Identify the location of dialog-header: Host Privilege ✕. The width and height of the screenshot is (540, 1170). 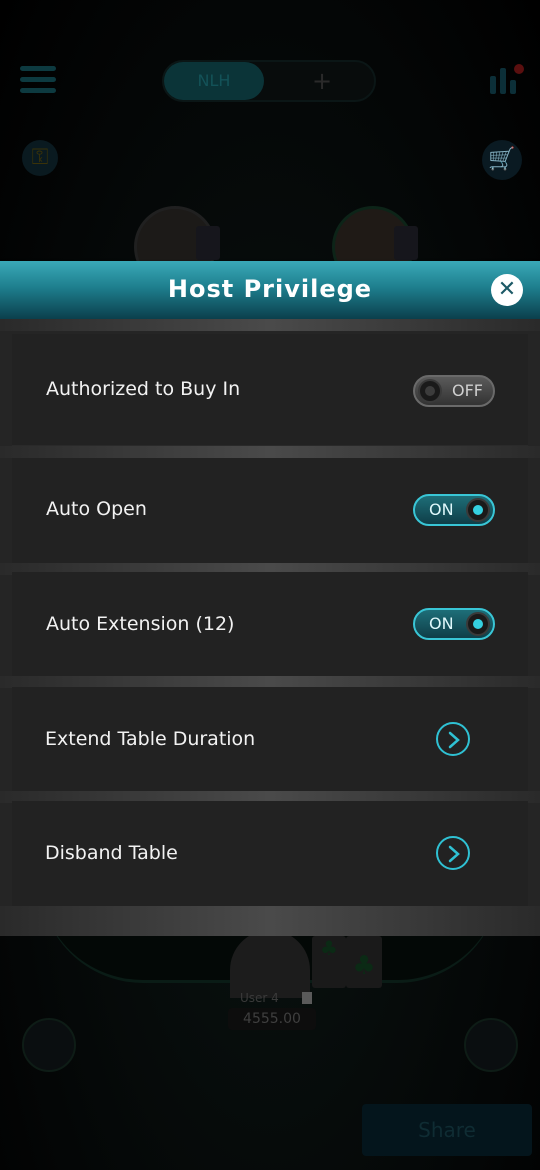
(270, 290).